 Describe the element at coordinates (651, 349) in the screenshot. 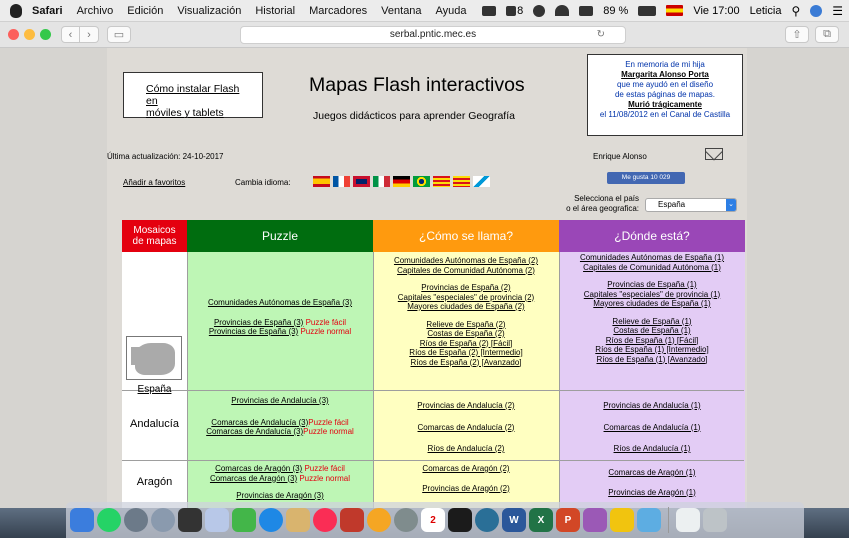

I see `quiz-link: Ríos de España (1) [Intermedio]` at that location.